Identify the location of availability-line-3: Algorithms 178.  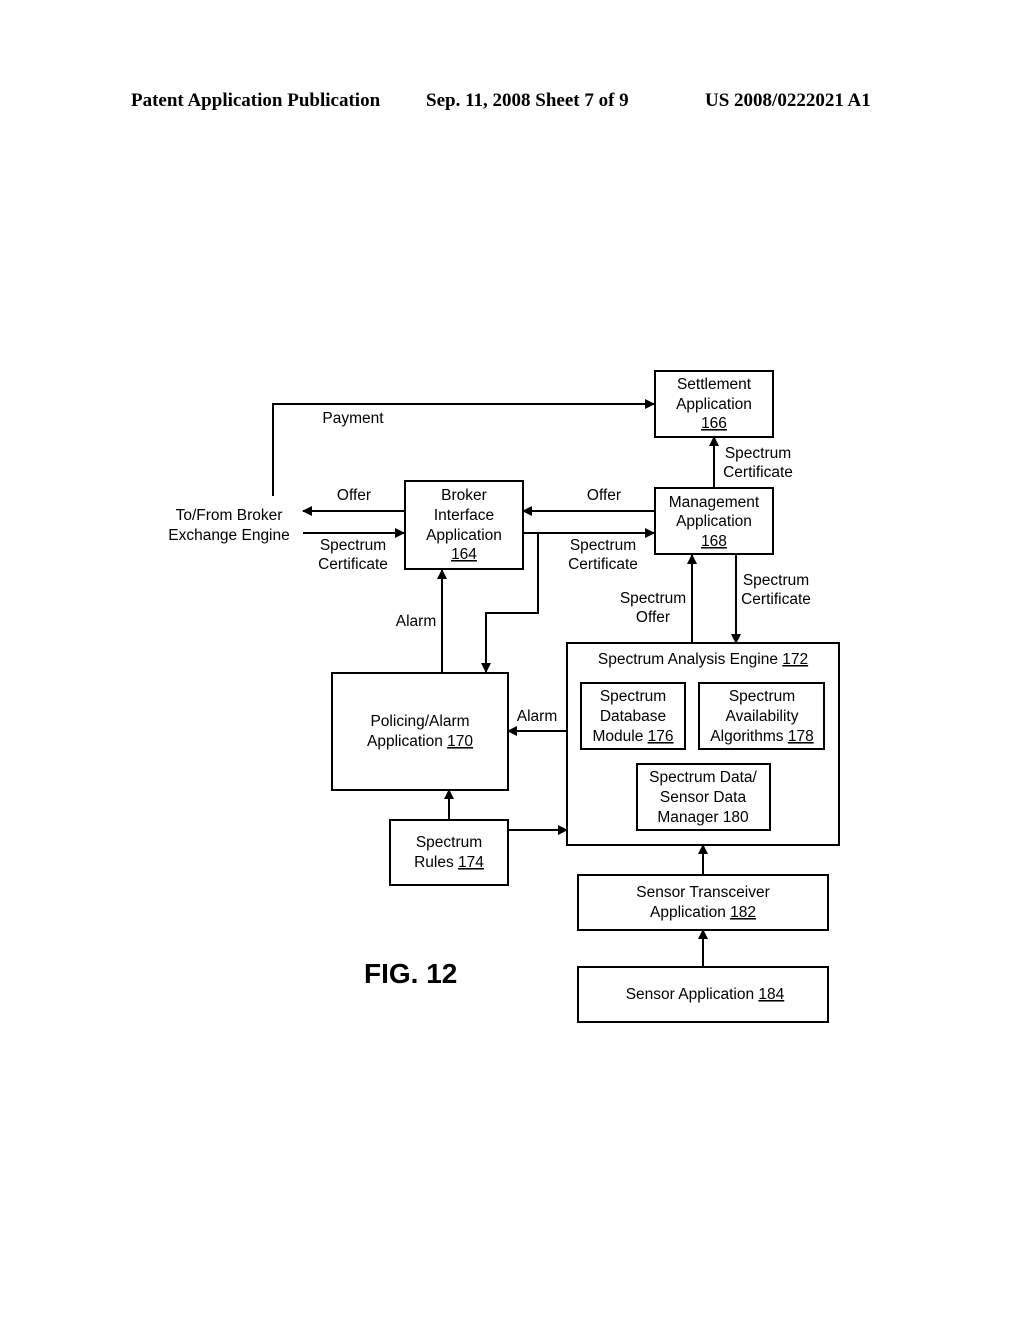
(761, 736).